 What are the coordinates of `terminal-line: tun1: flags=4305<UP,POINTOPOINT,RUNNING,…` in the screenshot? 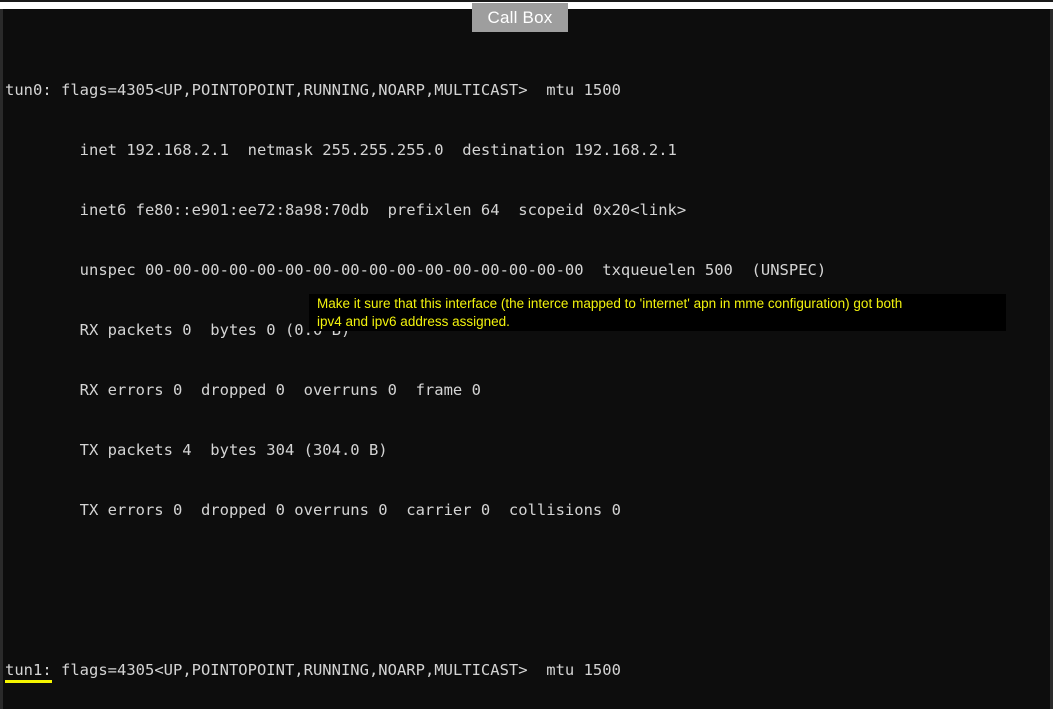 It's located at (526, 671).